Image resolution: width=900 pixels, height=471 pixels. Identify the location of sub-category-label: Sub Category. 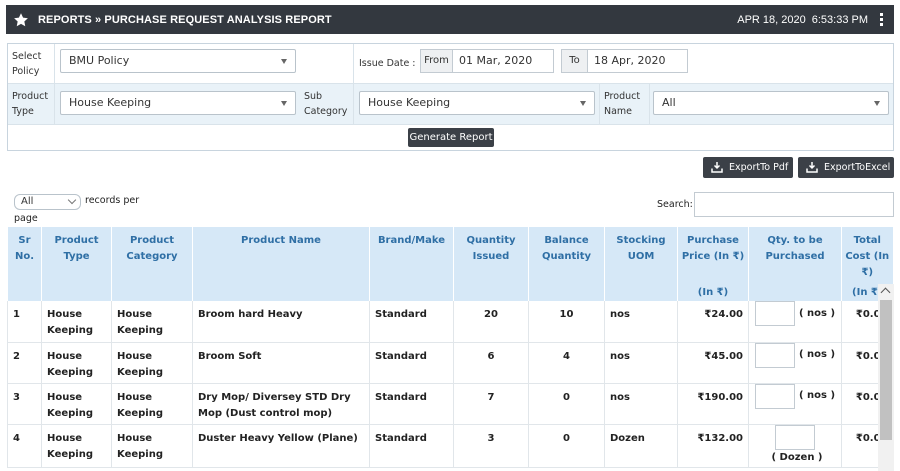
(326, 104).